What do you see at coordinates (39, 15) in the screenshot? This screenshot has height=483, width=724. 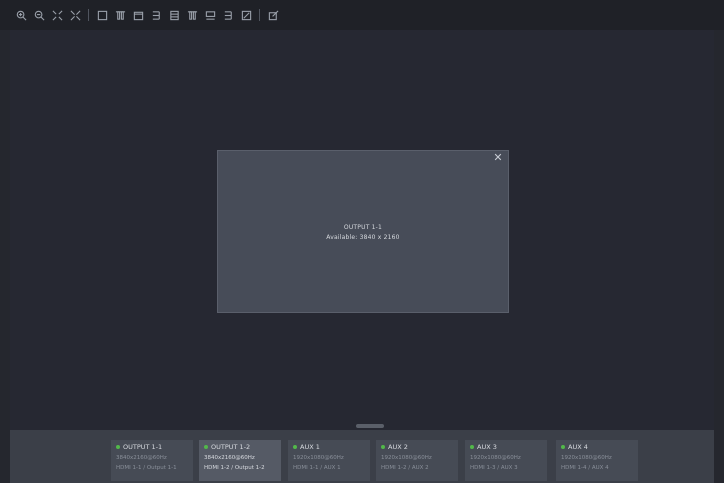 I see `zoom-out-icon` at bounding box center [39, 15].